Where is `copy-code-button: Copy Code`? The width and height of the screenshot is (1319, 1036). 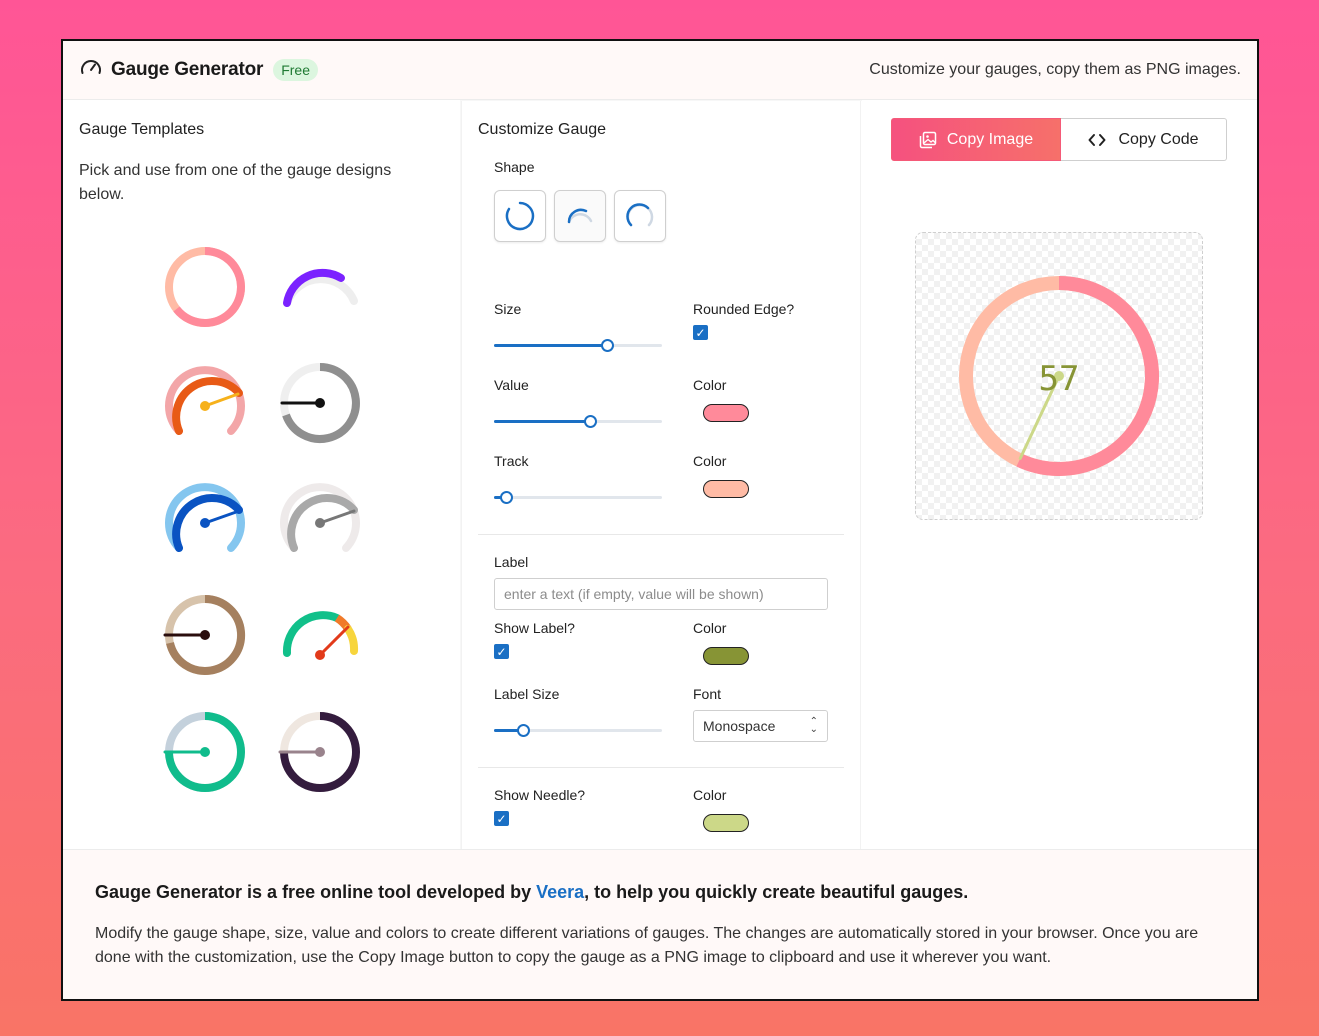 copy-code-button: Copy Code is located at coordinates (1144, 139).